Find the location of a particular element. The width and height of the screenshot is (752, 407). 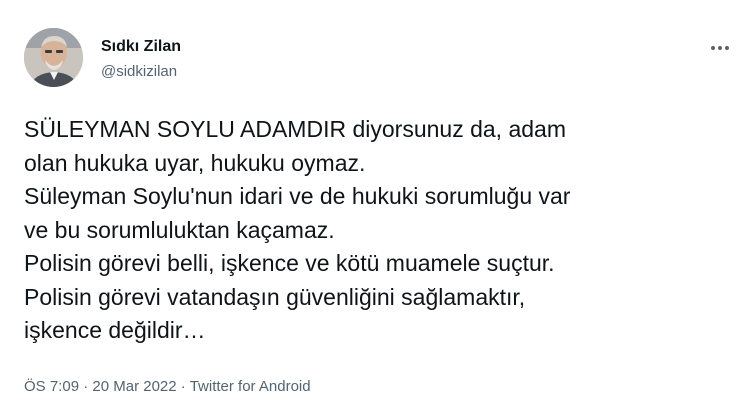

tweet-source-link: Twitter for Android is located at coordinates (250, 386).